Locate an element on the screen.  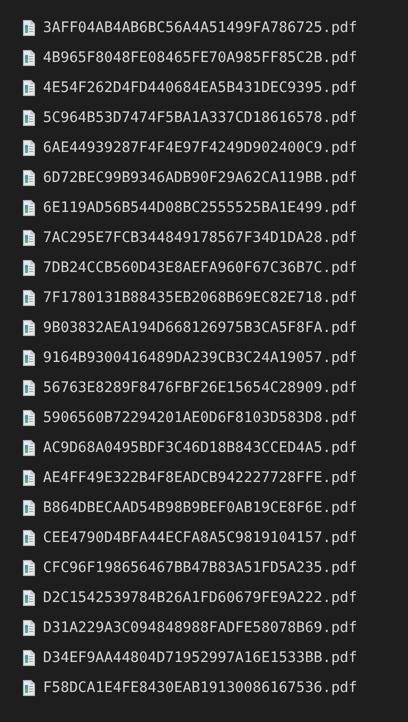
file-name: 4B965F8048FE08465FE70A985FF85C2B.pdf is located at coordinates (200, 58).